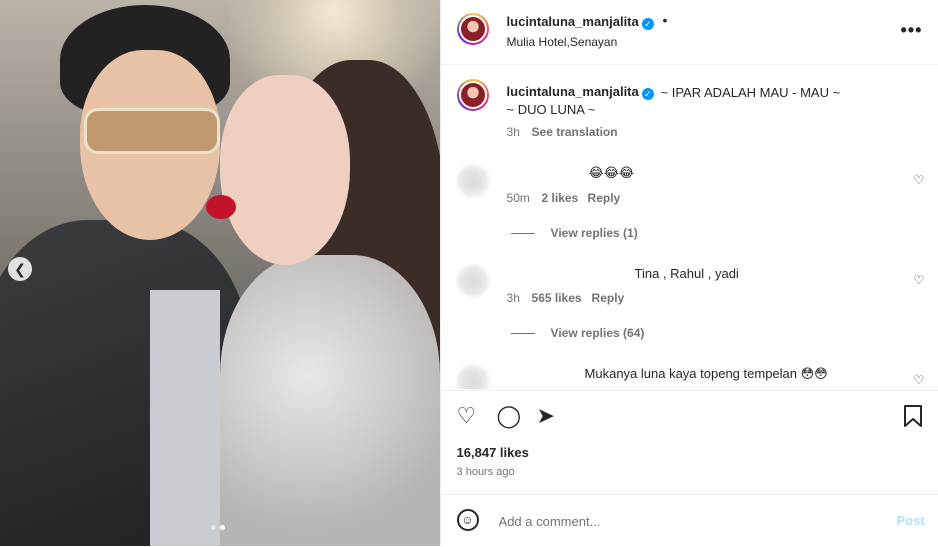  I want to click on comment-box: ☺ Post, so click(689, 520).